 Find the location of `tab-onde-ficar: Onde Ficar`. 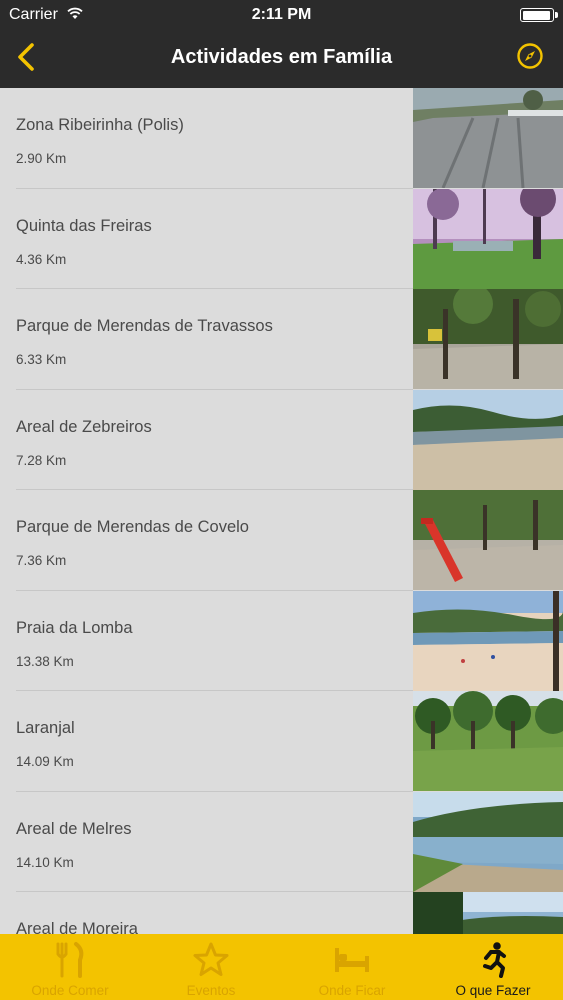

tab-onde-ficar: Onde Ficar is located at coordinates (352, 967).